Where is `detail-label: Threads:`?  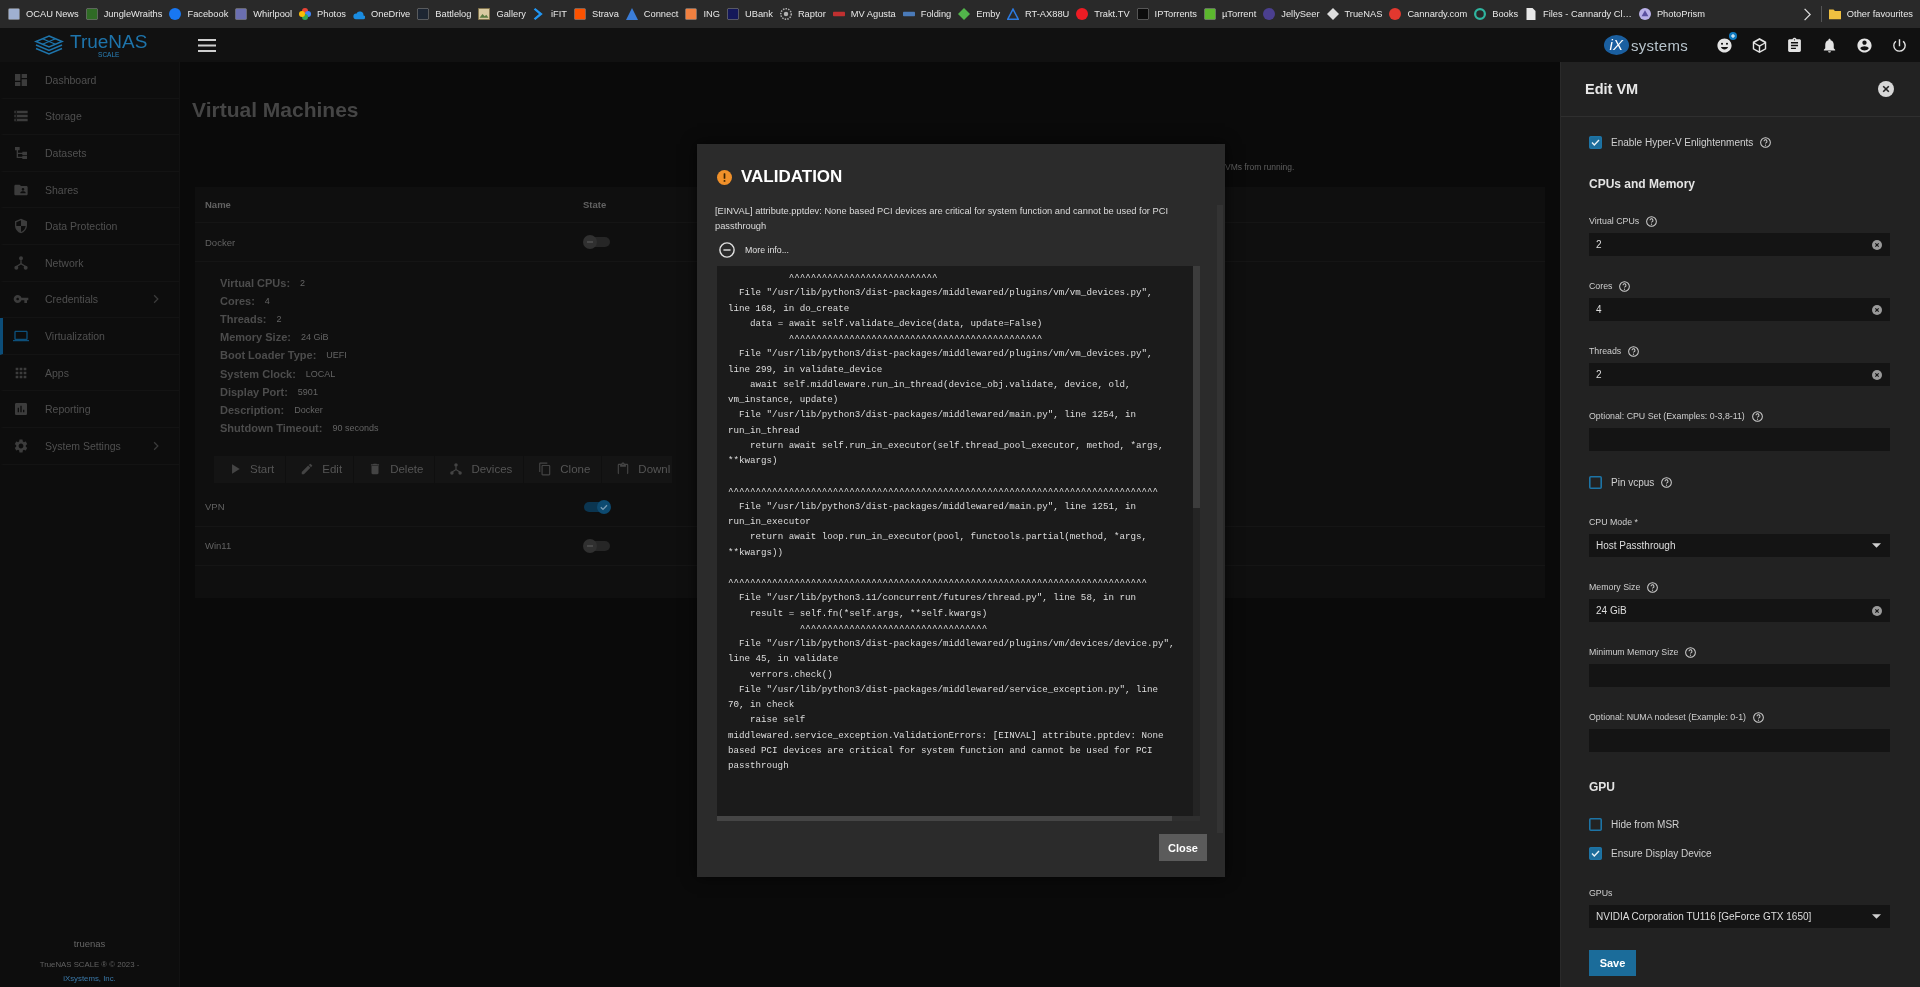 detail-label: Threads: is located at coordinates (243, 319).